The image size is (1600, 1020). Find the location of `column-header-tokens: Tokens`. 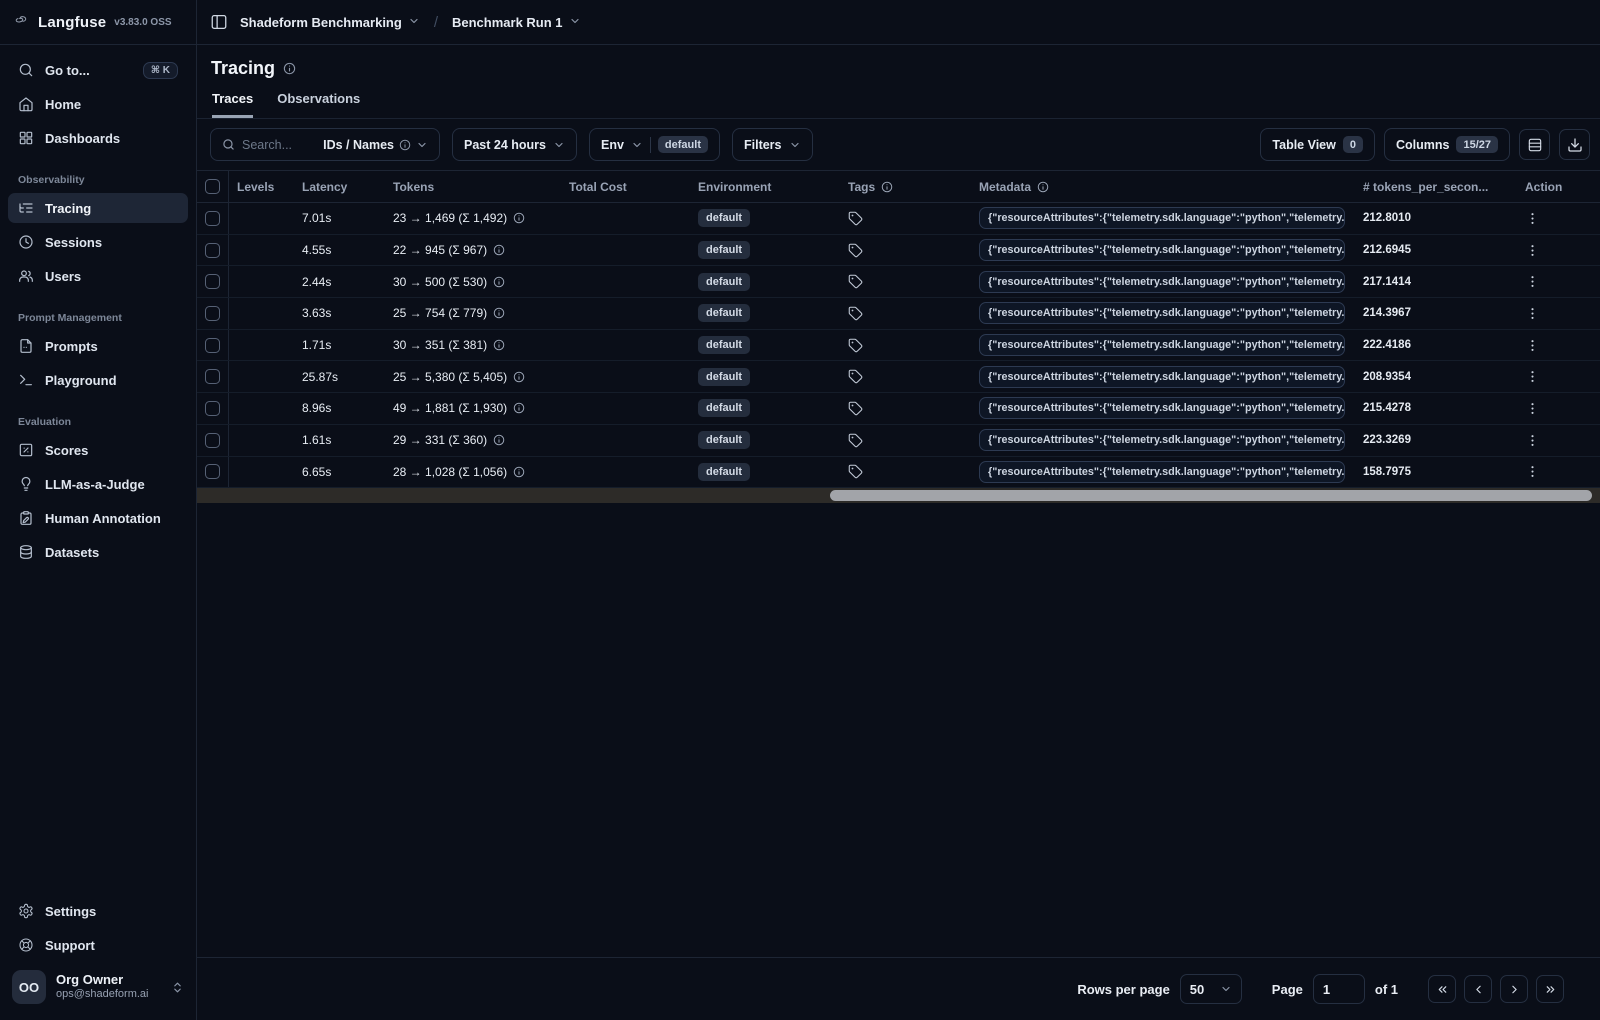

column-header-tokens: Tokens is located at coordinates (473, 187).